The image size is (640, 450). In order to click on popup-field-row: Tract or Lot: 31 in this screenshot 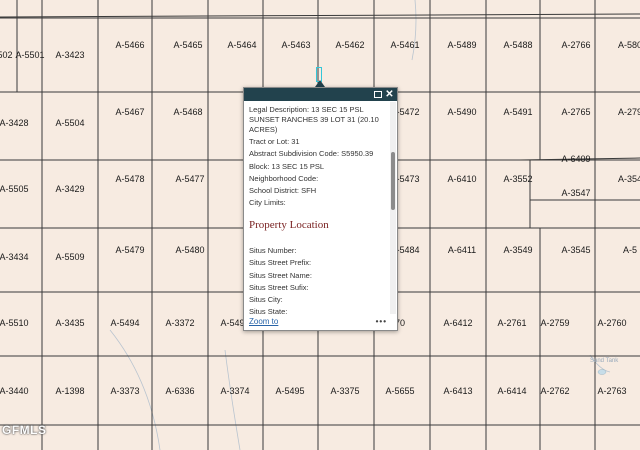, I will do `click(318, 142)`.